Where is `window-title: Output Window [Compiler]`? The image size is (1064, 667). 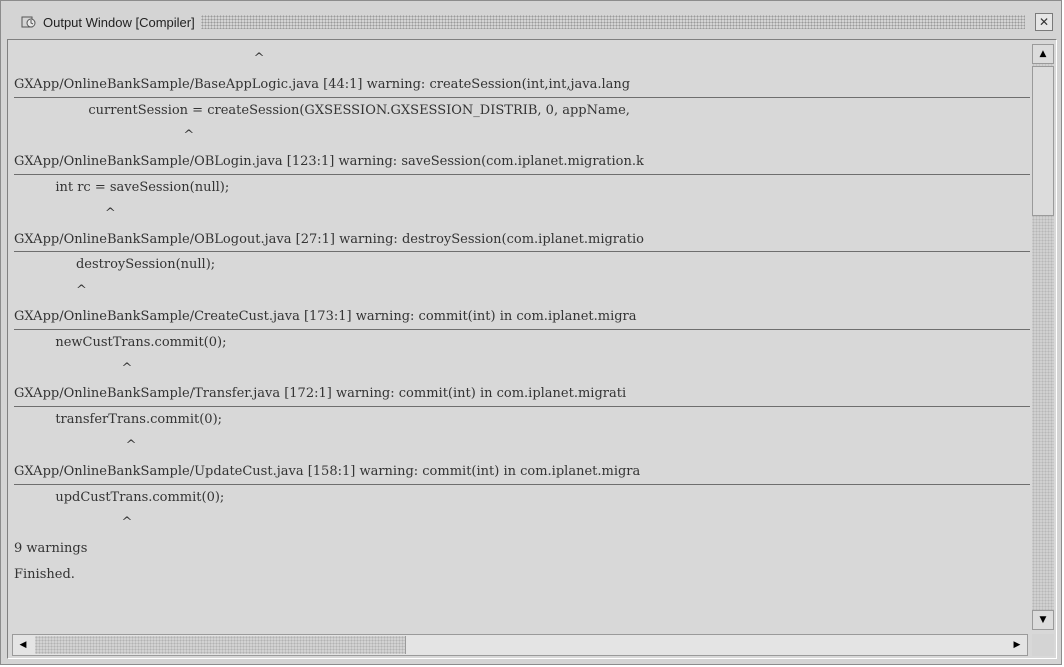
window-title: Output Window [Compiler] is located at coordinates (119, 22).